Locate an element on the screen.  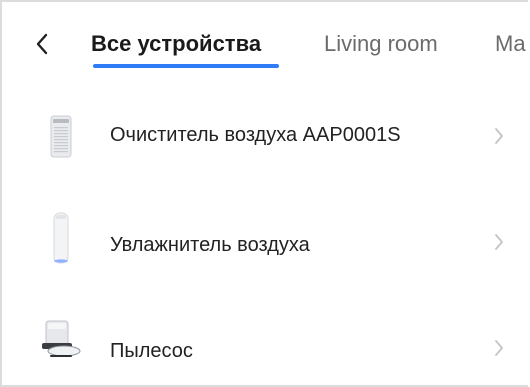
tab-more: Ma is located at coordinates (510, 44).